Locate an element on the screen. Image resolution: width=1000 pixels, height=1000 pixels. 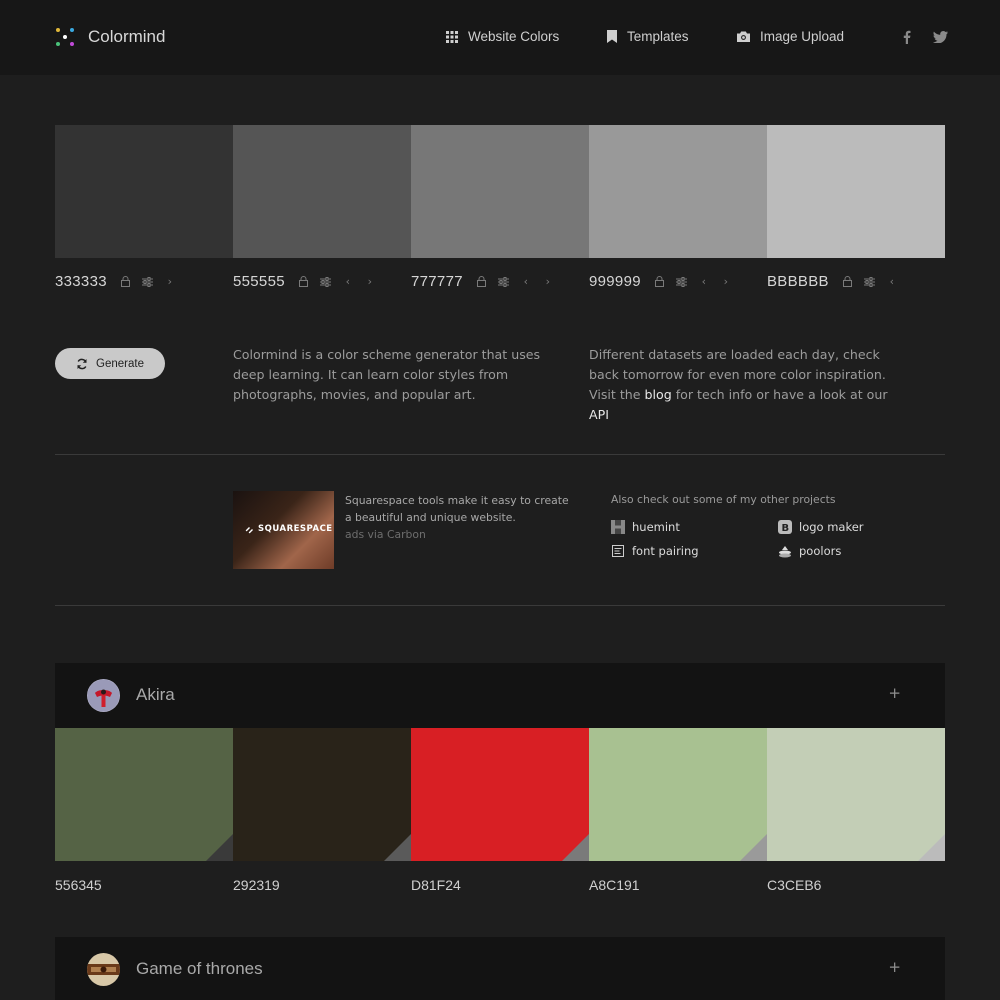
project-huemint: huemint is located at coordinates (645, 527).